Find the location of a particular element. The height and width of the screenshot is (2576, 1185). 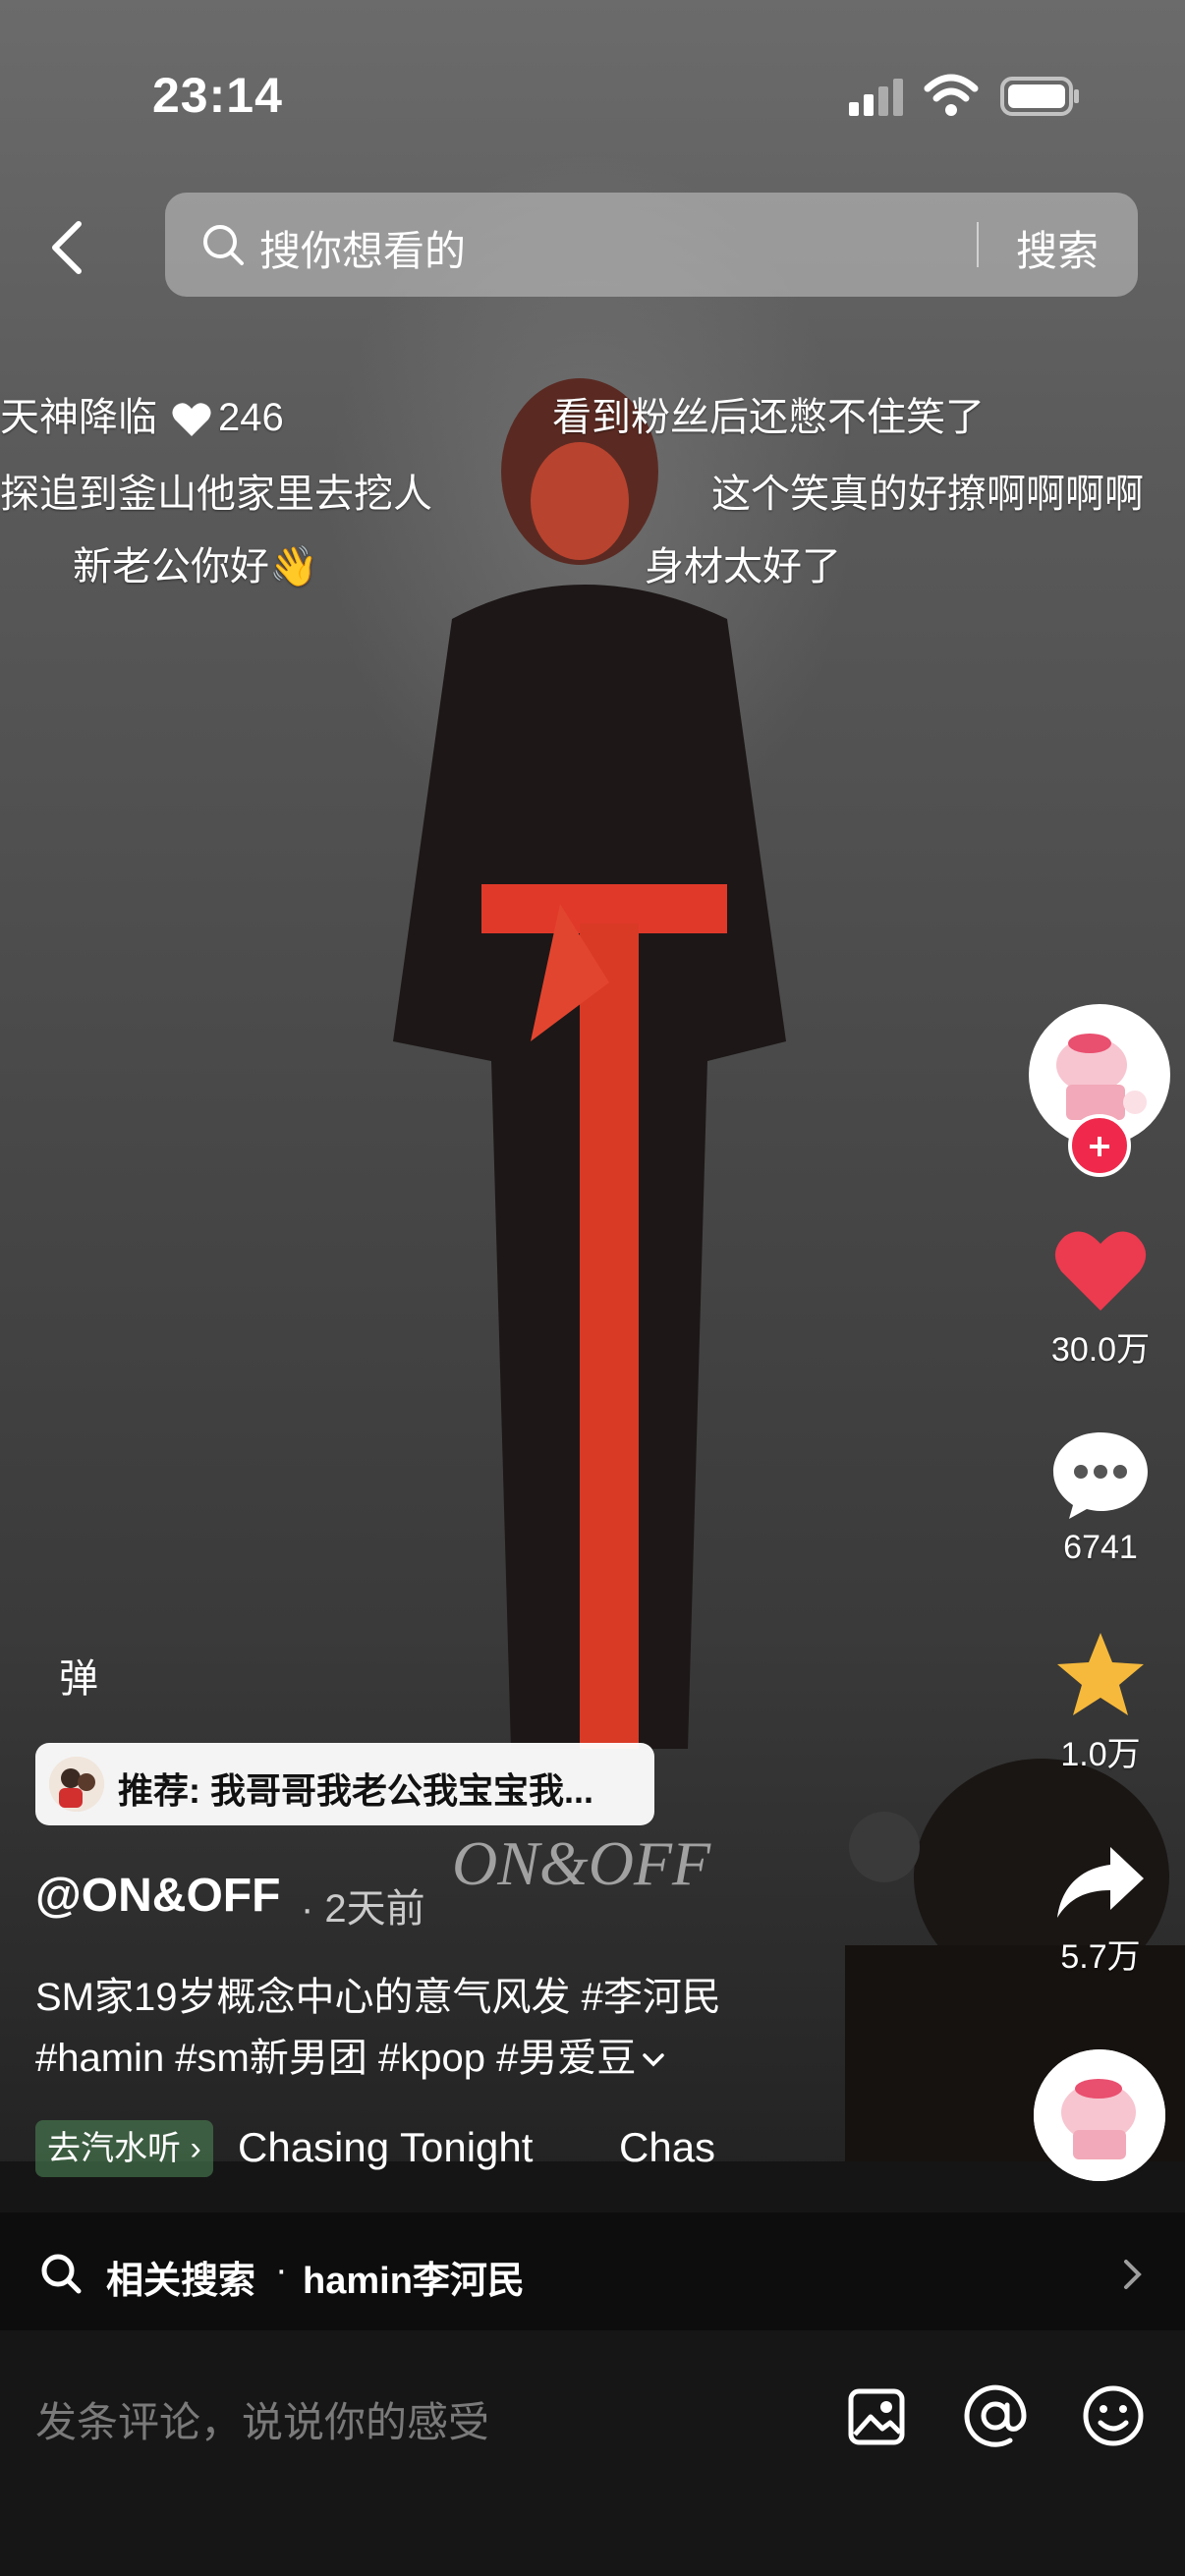

chevron-down-icon is located at coordinates (654, 2060).